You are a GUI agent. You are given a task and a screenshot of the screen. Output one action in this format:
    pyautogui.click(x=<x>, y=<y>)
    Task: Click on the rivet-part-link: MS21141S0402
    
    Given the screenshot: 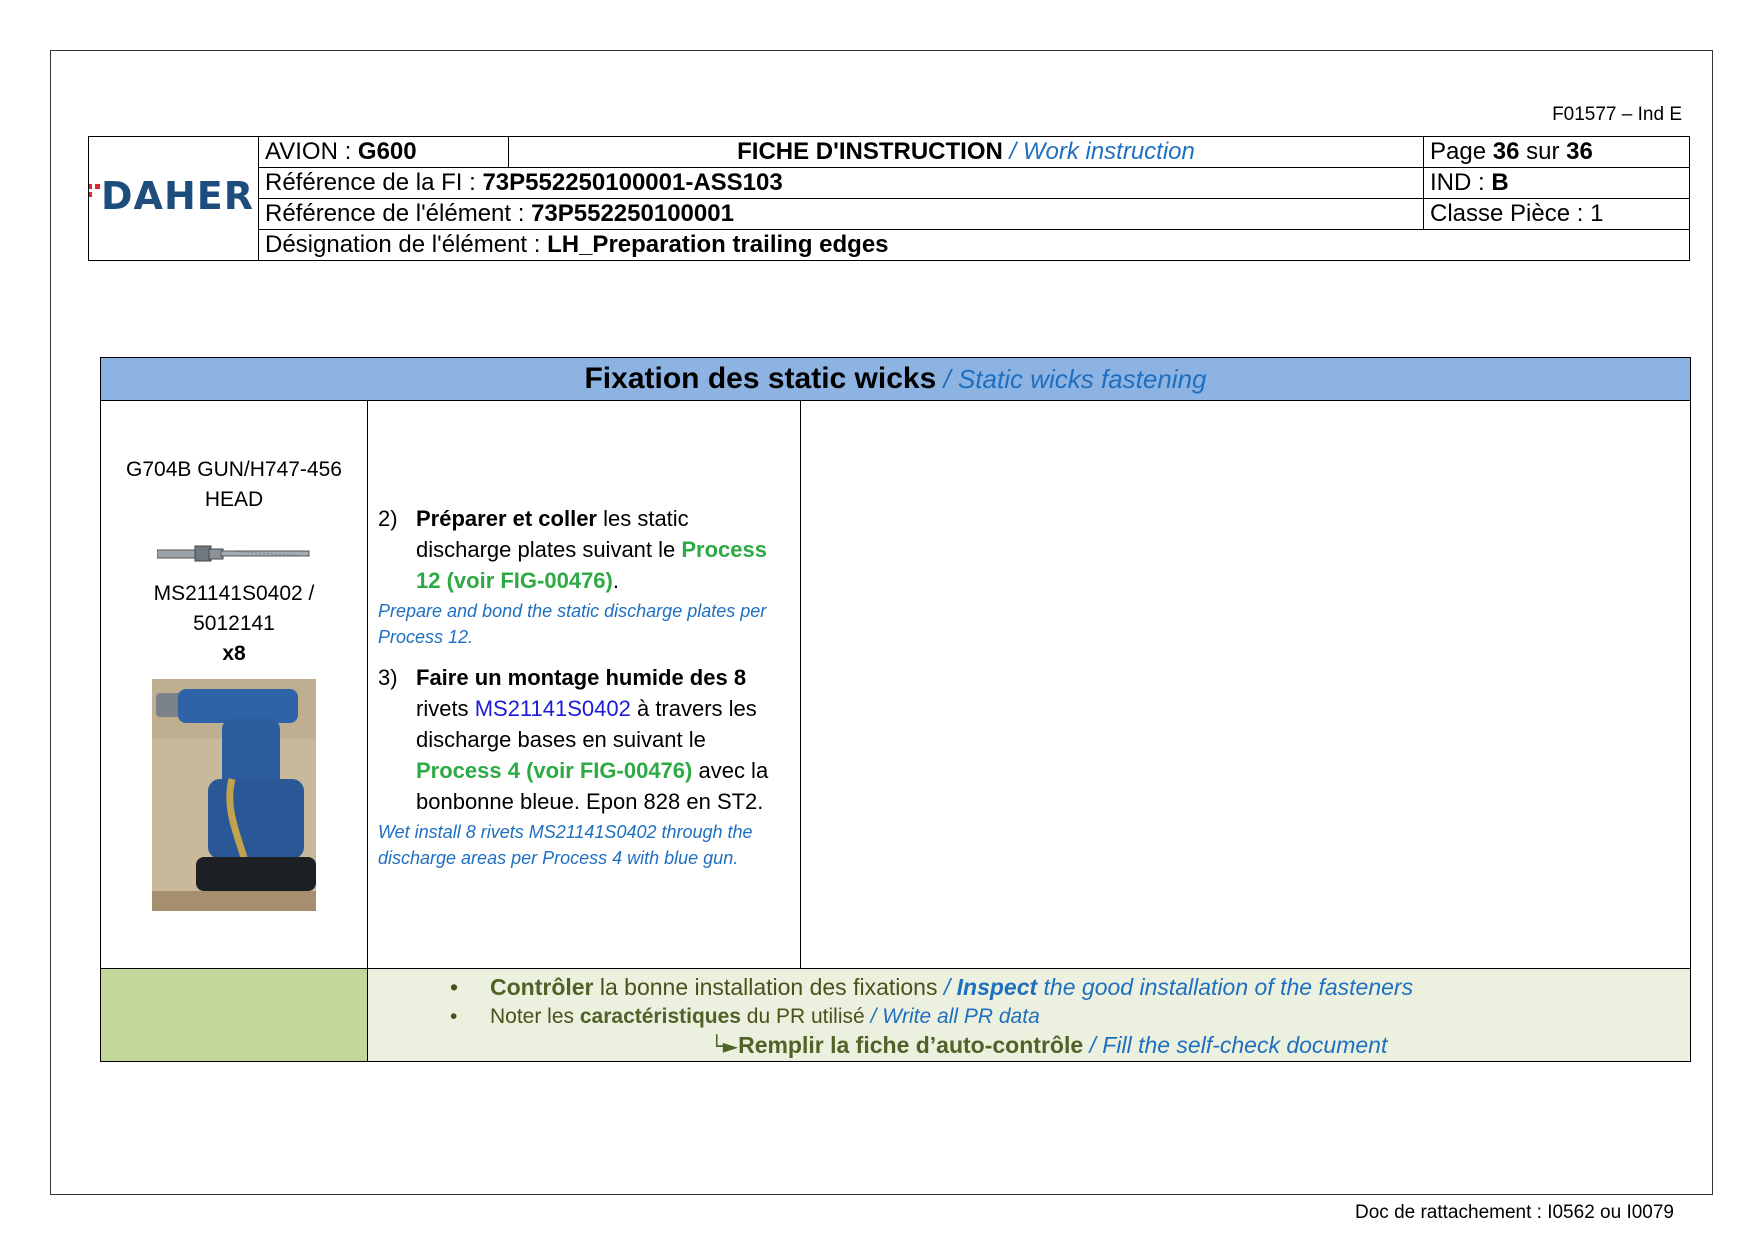 What is the action you would take?
    pyautogui.click(x=553, y=708)
    